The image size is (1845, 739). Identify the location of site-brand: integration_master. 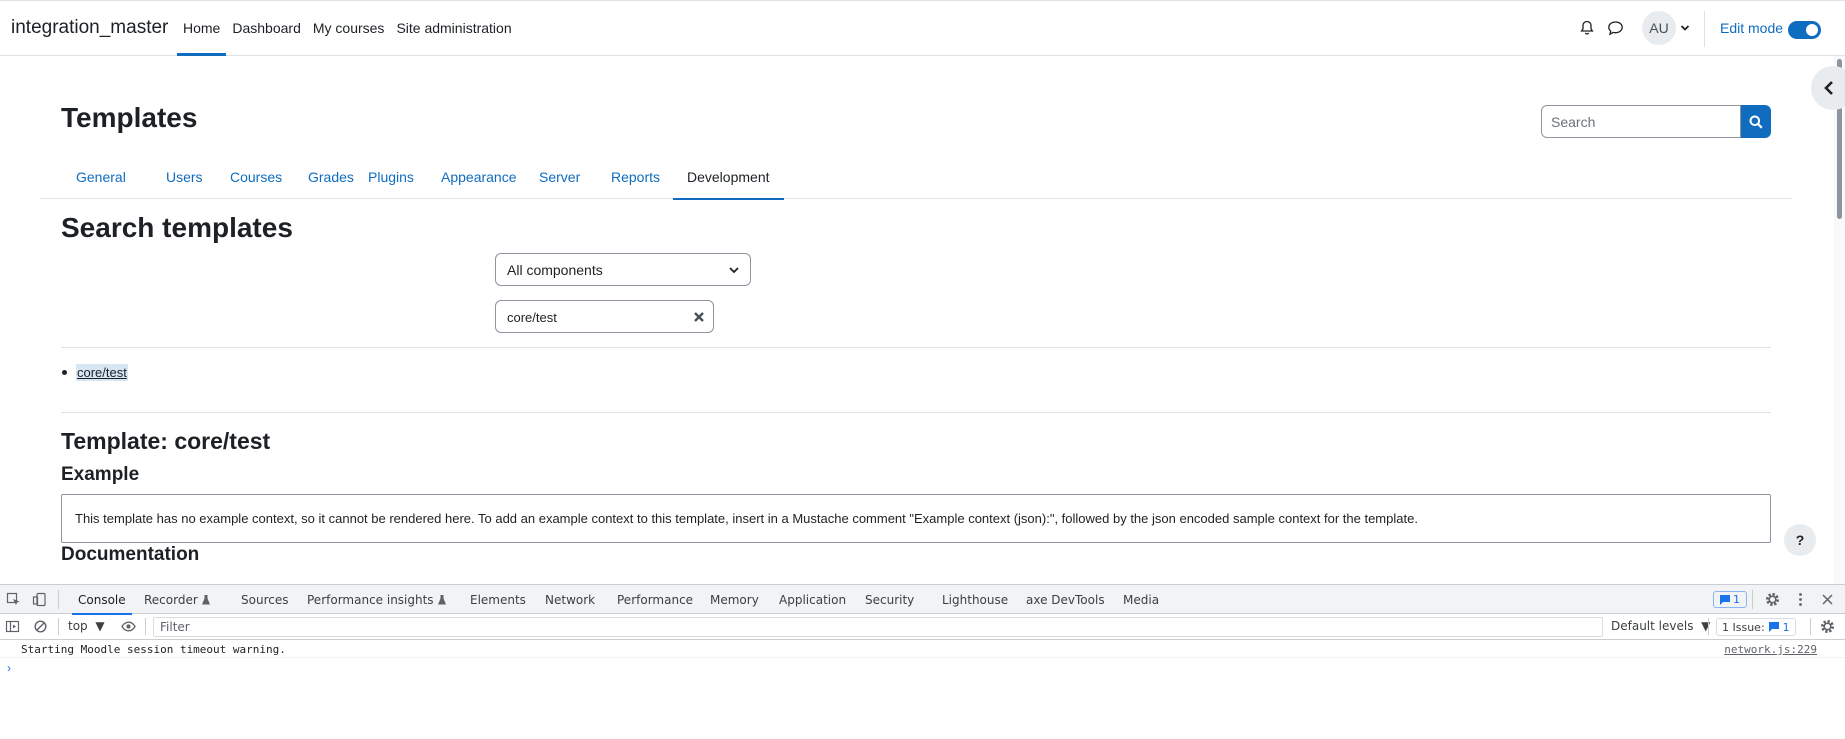
(89, 28).